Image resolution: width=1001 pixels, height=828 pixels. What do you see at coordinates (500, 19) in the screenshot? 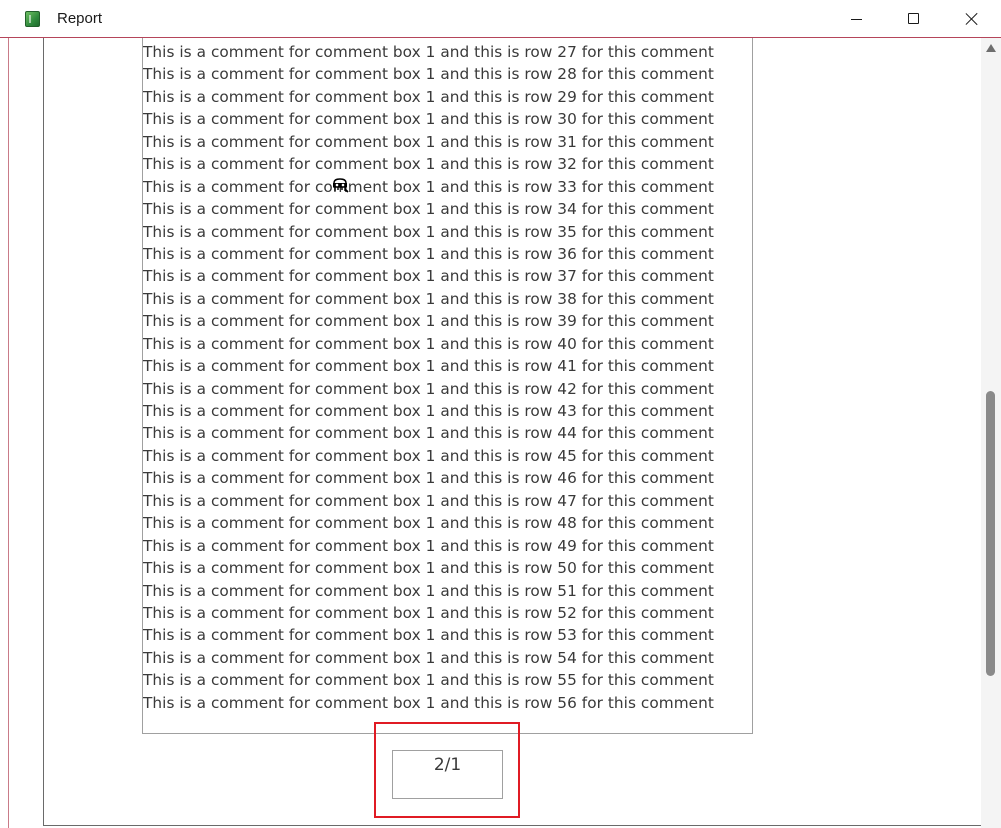
I see `title-bar: Report` at bounding box center [500, 19].